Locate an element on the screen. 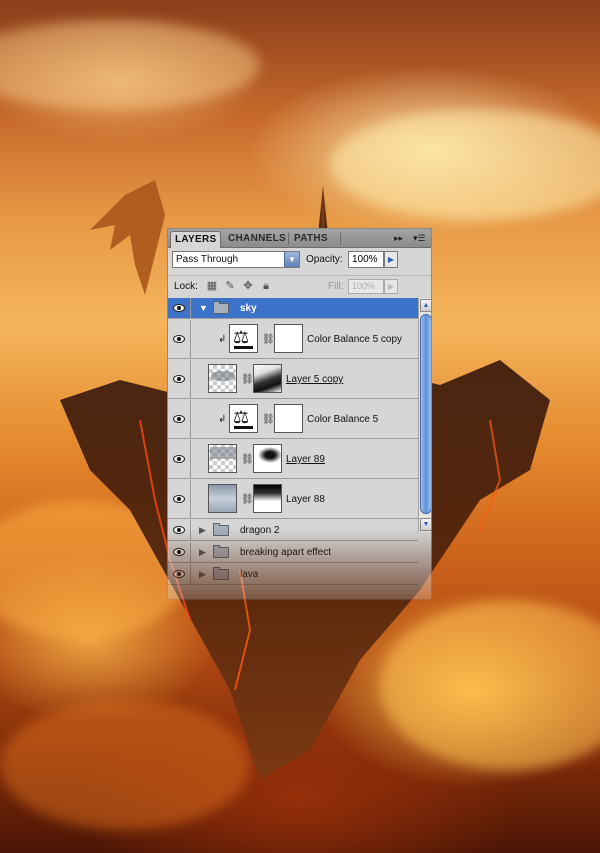  layer-color-balance-5: ↲ ⚖ ⛓ Color Balance 5 is located at coordinates (293, 419).